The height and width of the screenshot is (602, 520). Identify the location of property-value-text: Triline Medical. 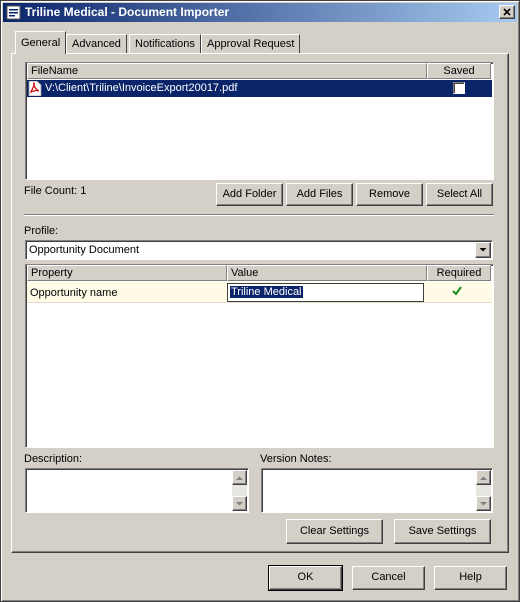
(266, 292).